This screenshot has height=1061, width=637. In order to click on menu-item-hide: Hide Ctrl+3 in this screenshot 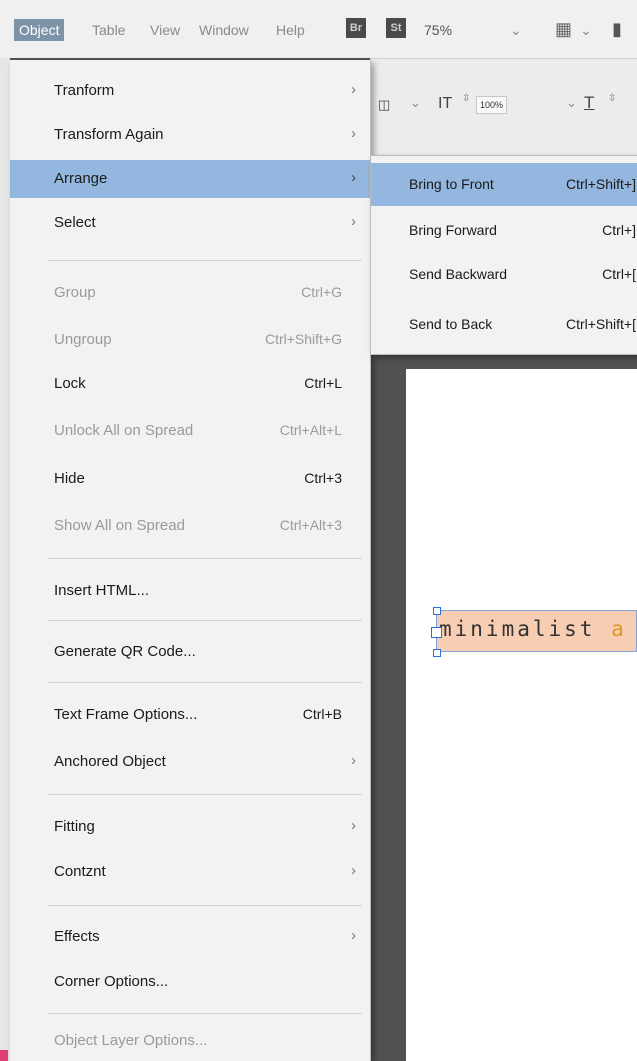, I will do `click(190, 479)`.